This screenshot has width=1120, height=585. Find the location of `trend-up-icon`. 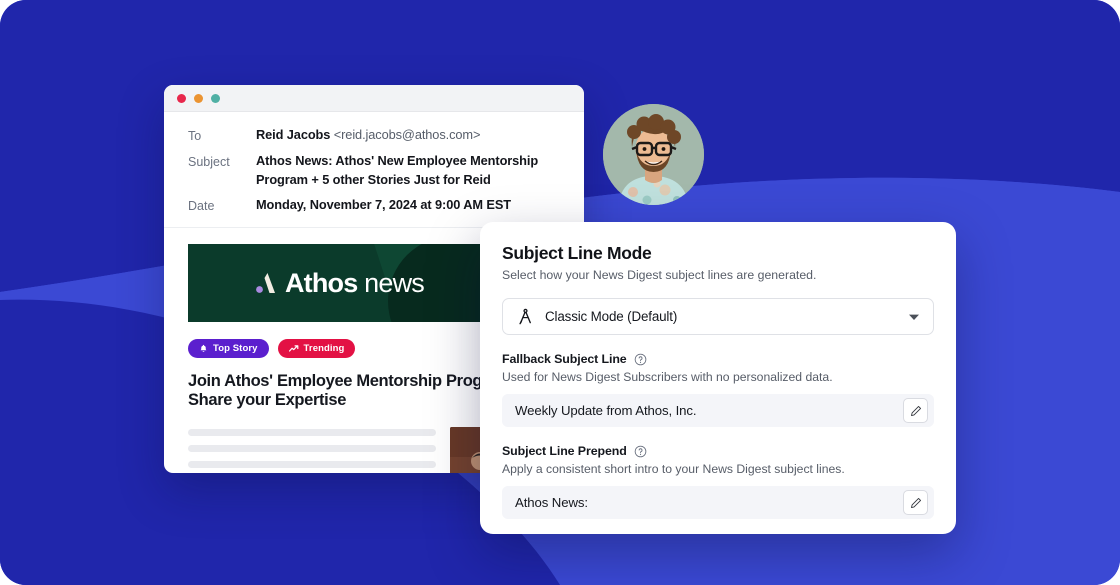

trend-up-icon is located at coordinates (293, 348).